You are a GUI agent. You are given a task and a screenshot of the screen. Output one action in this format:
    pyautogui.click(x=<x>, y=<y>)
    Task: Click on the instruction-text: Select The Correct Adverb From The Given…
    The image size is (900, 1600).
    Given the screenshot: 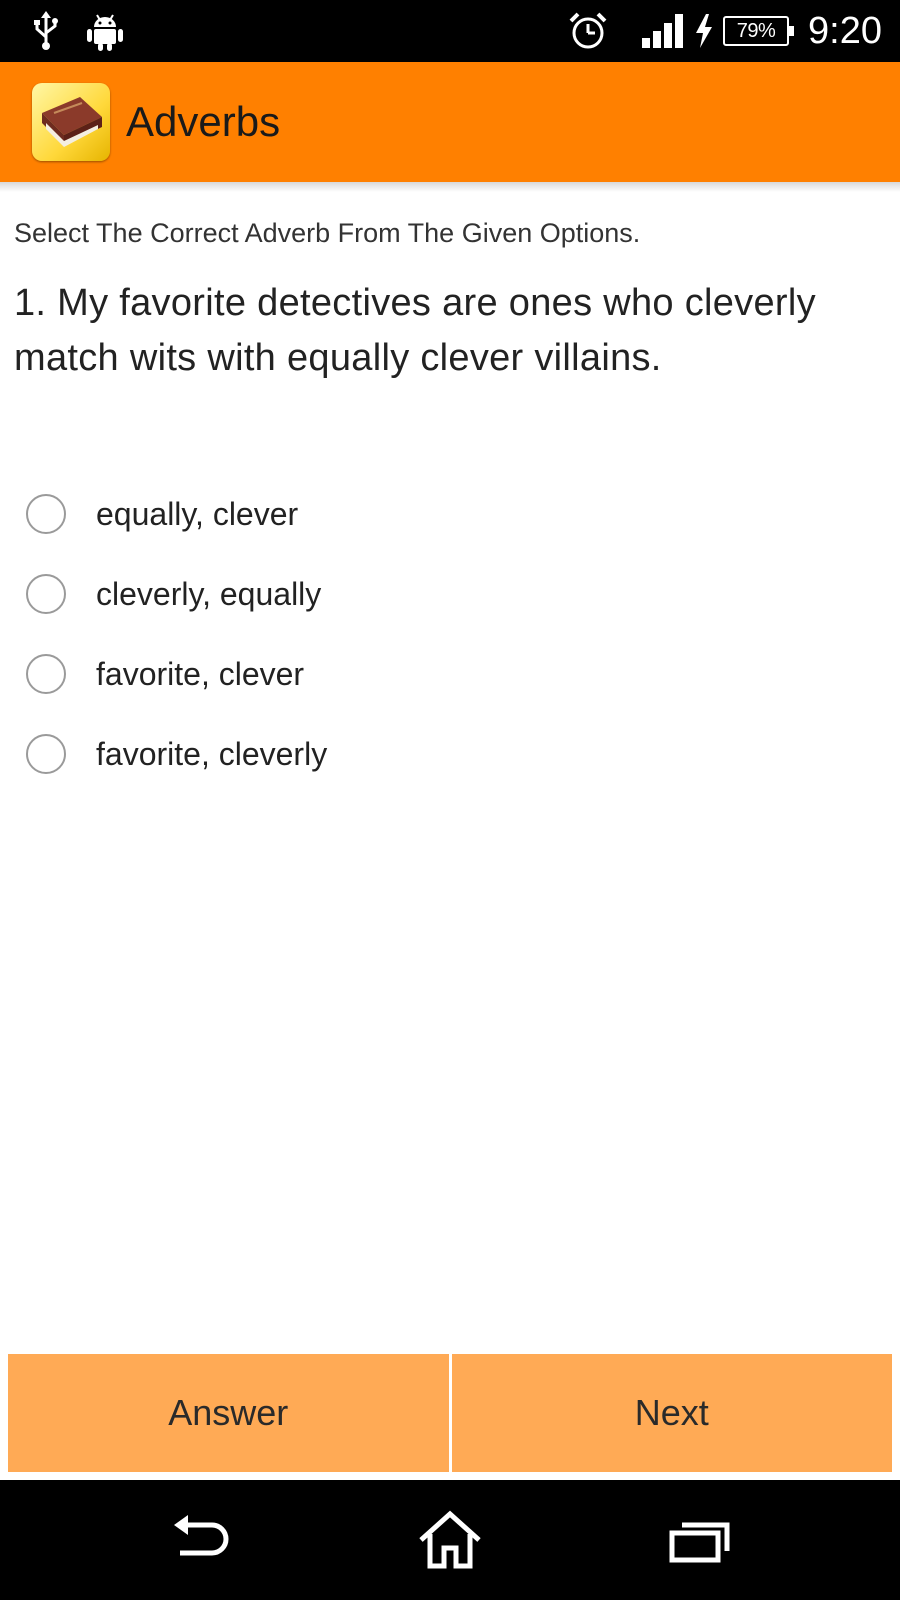 What is the action you would take?
    pyautogui.click(x=327, y=233)
    